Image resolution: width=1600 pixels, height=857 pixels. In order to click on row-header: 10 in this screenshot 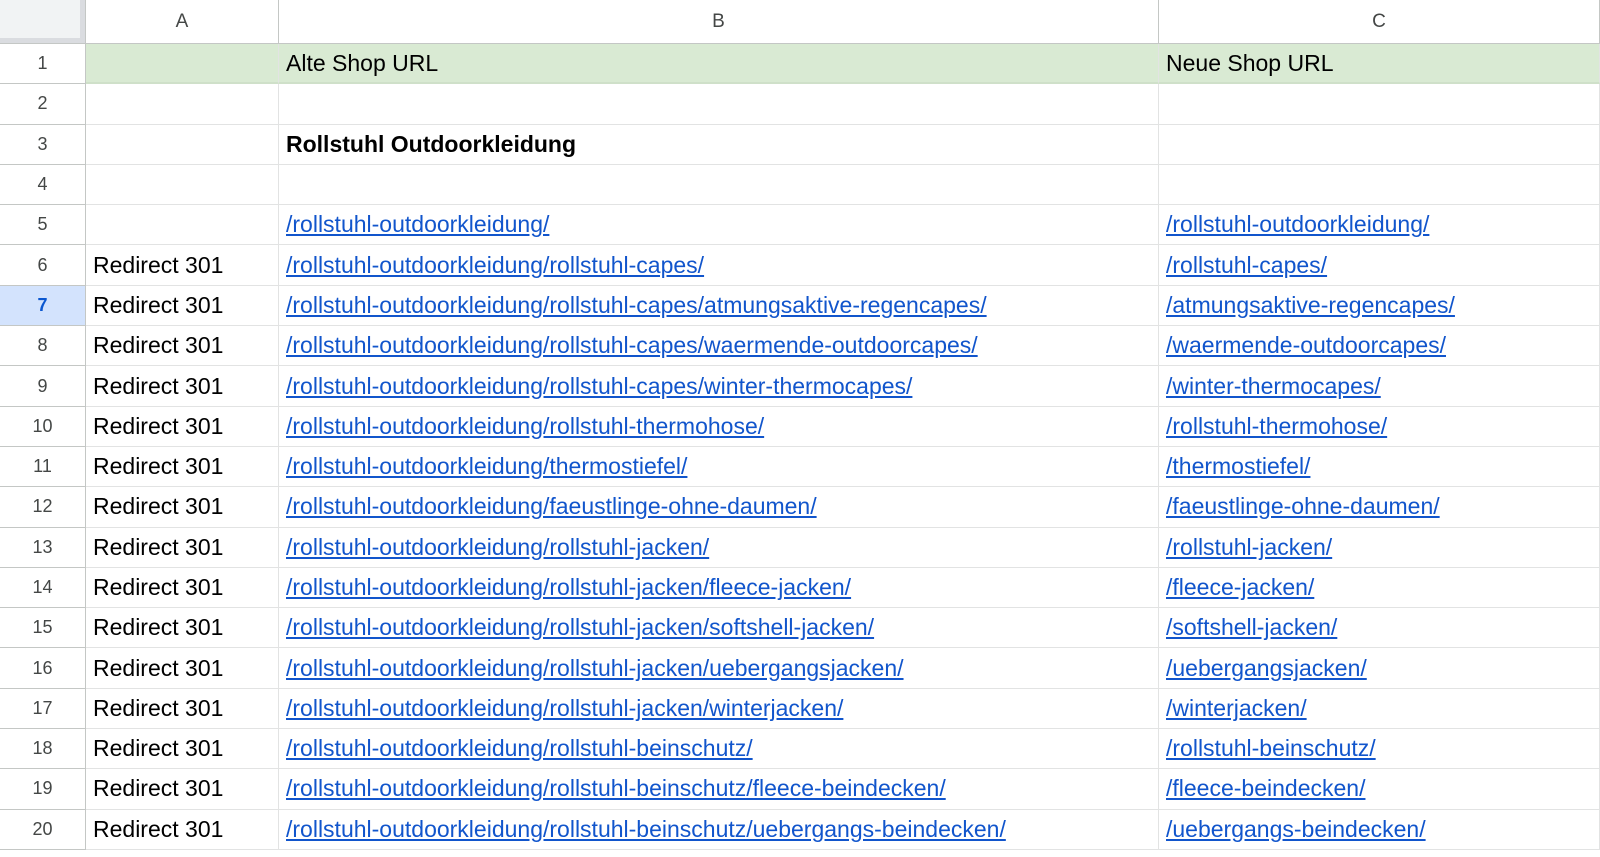, I will do `click(43, 426)`.